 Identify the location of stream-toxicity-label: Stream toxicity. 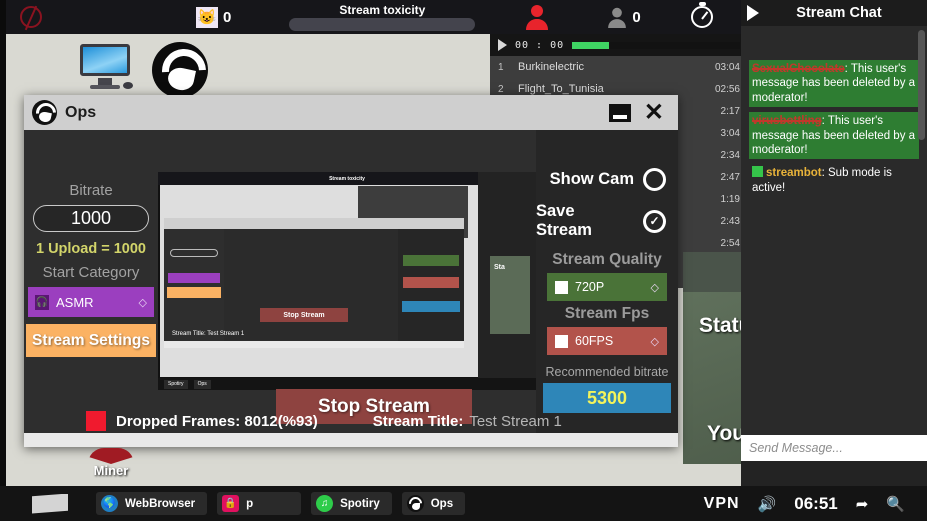
(382, 10).